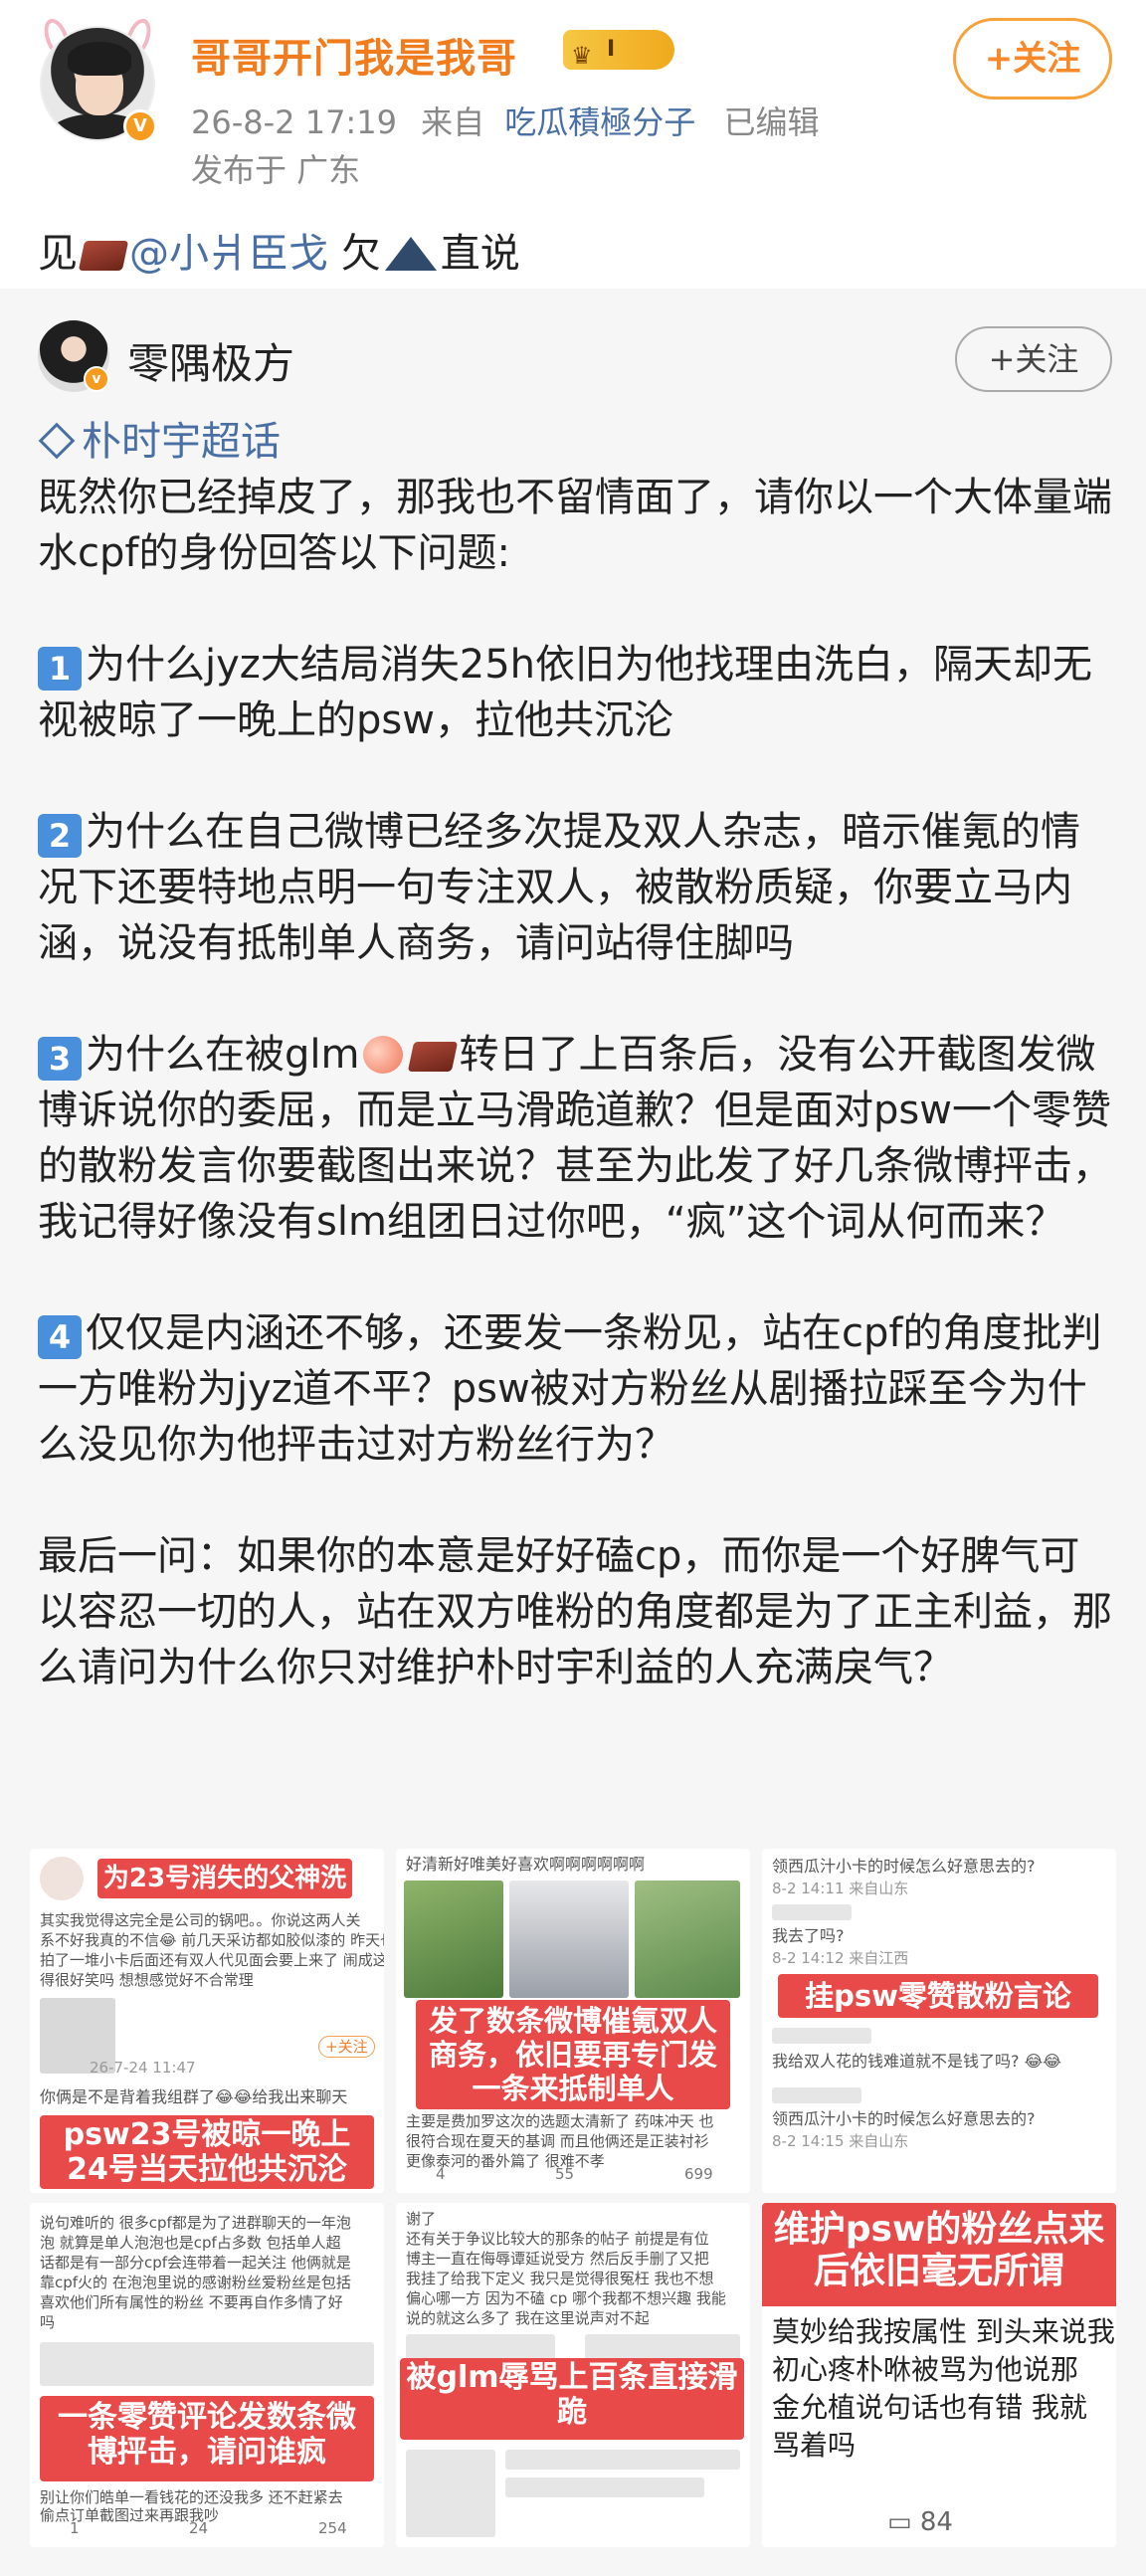 The image size is (1146, 2576). What do you see at coordinates (565, 2174) in the screenshot?
I see `repost-count: 55` at bounding box center [565, 2174].